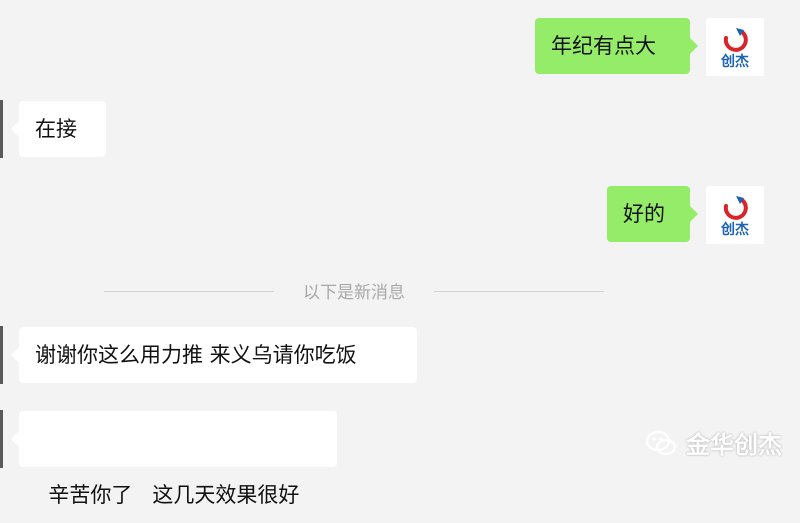 This screenshot has width=800, height=523. What do you see at coordinates (174, 495) in the screenshot?
I see `message-text: 辛苦你了 这几天效果很好` at bounding box center [174, 495].